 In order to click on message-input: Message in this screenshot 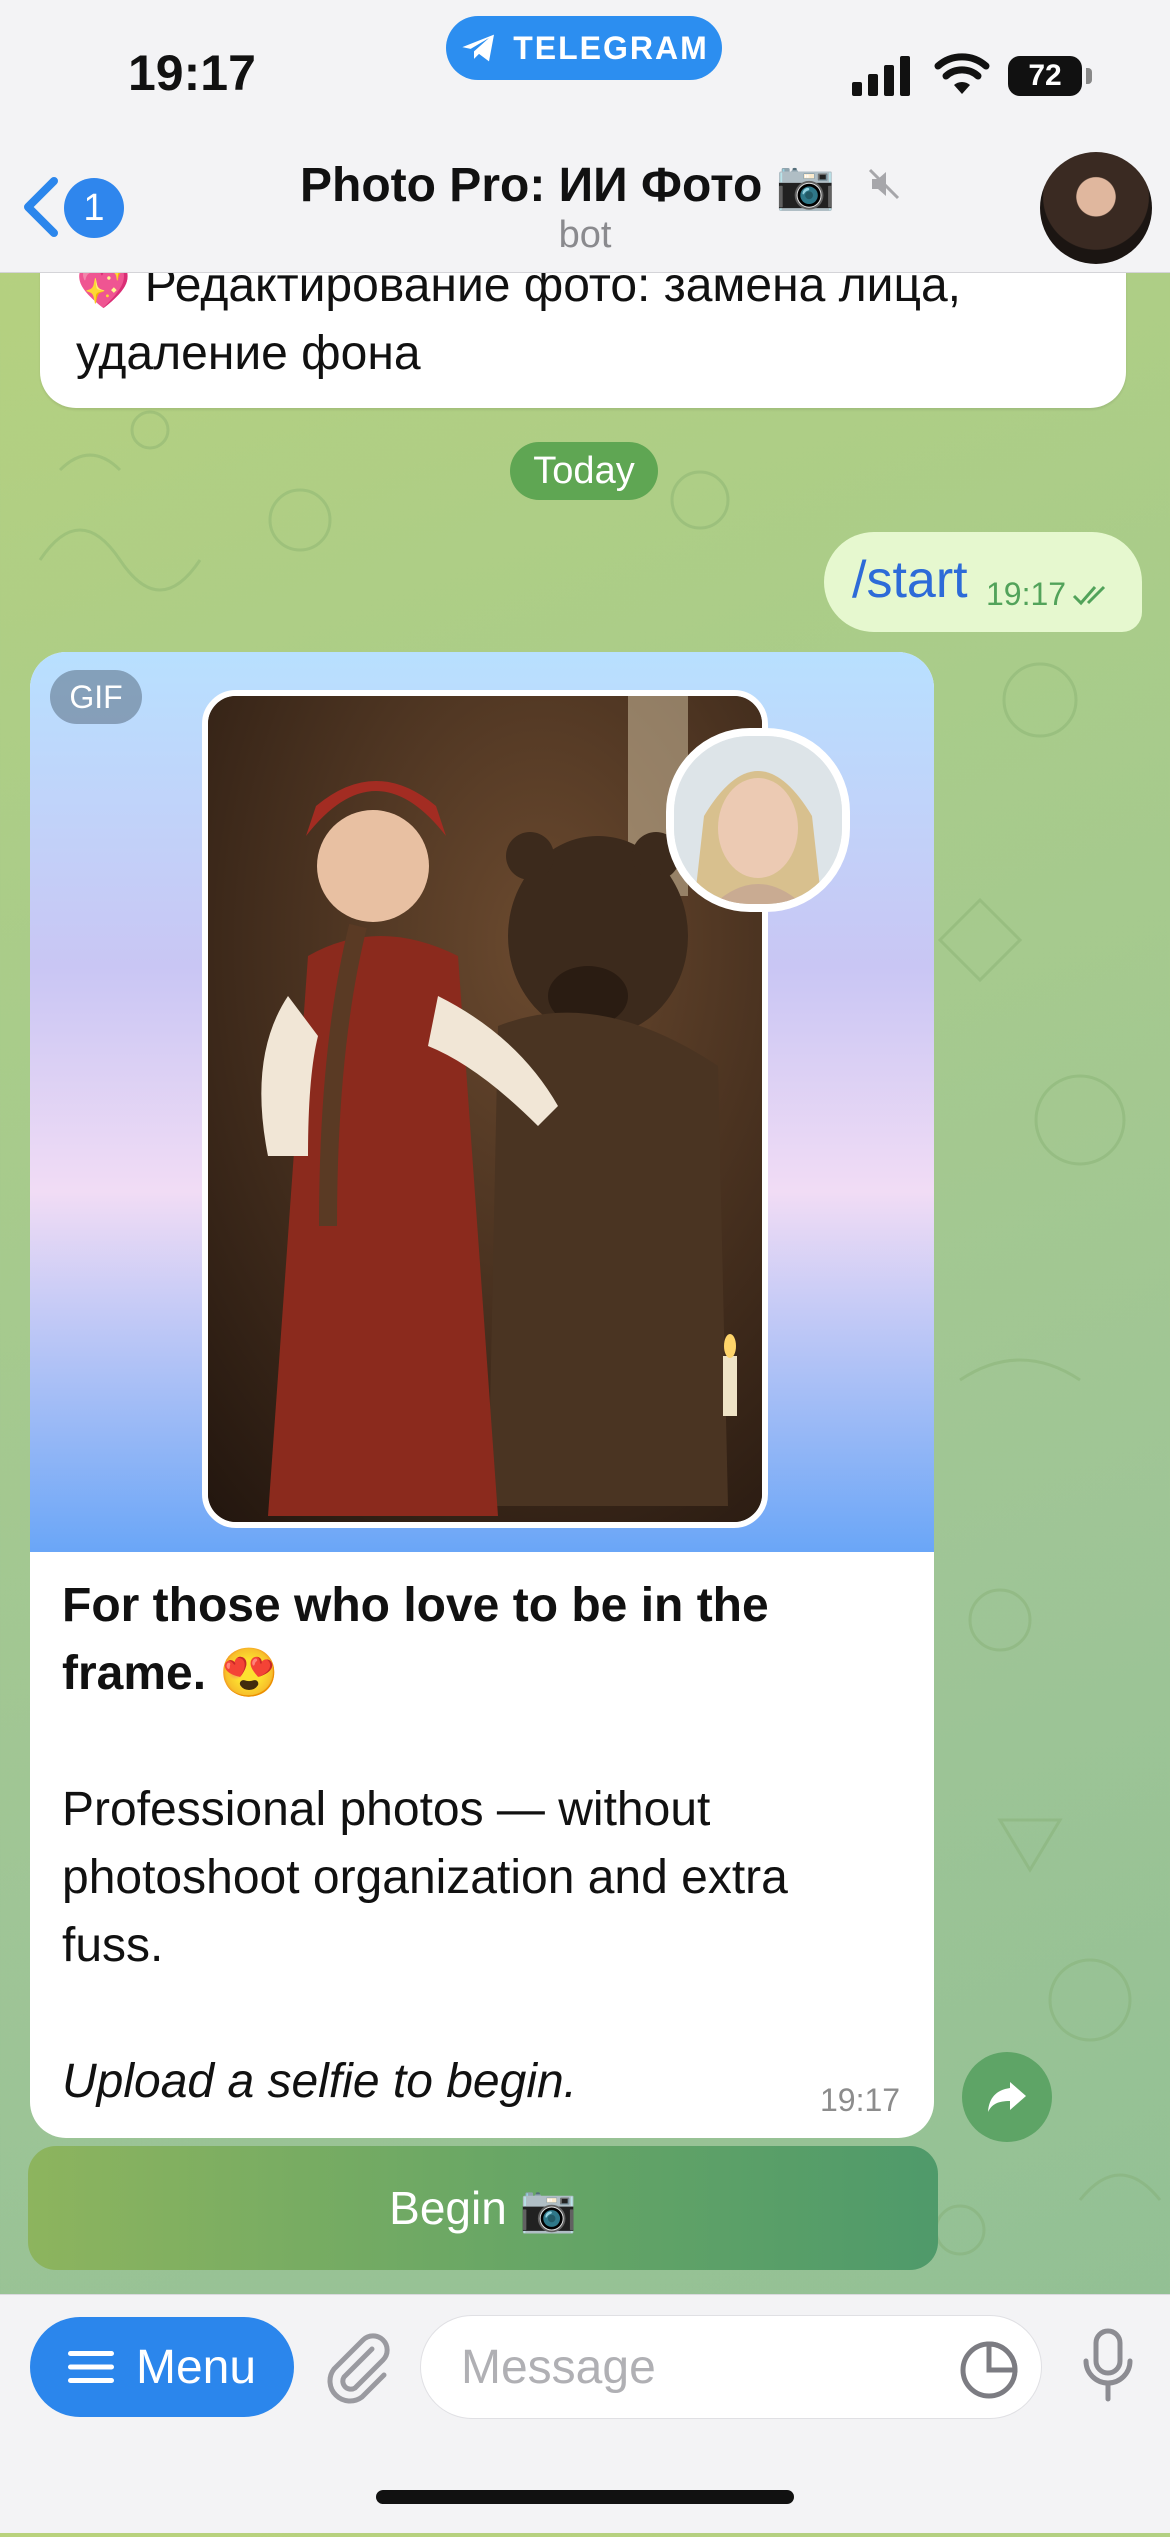, I will do `click(731, 2367)`.